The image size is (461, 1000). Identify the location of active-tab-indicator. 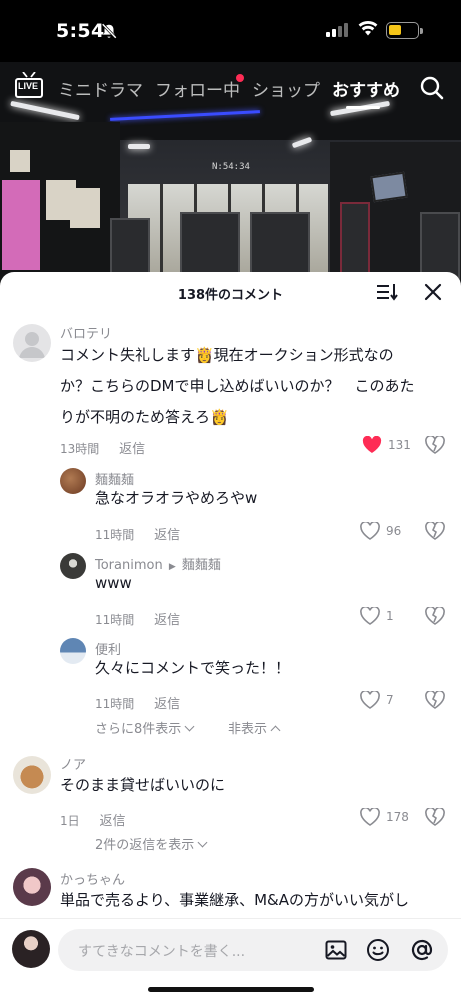
(363, 107).